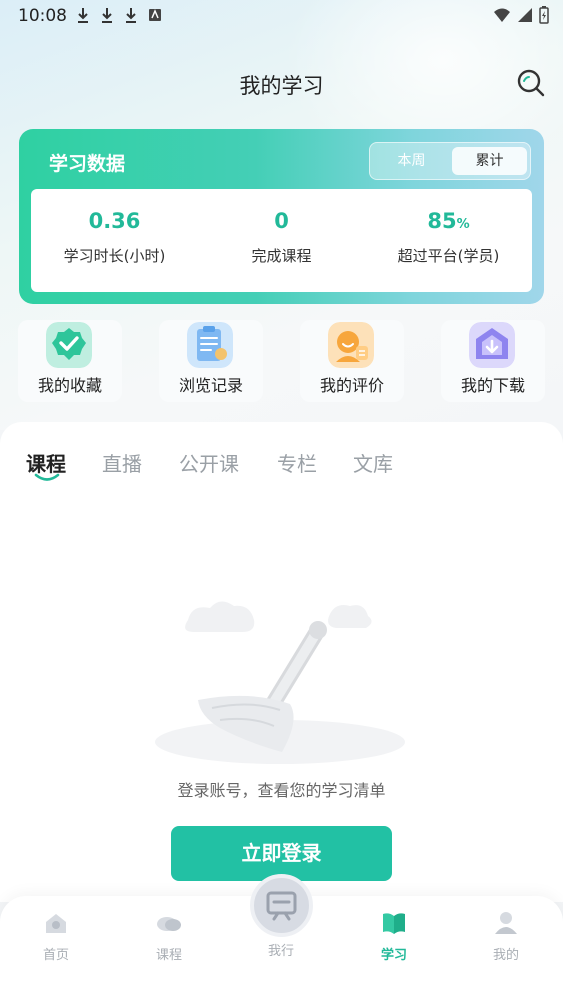 This screenshot has width=563, height=1000. What do you see at coordinates (351, 385) in the screenshot?
I see `quick-action-label: 我的评价` at bounding box center [351, 385].